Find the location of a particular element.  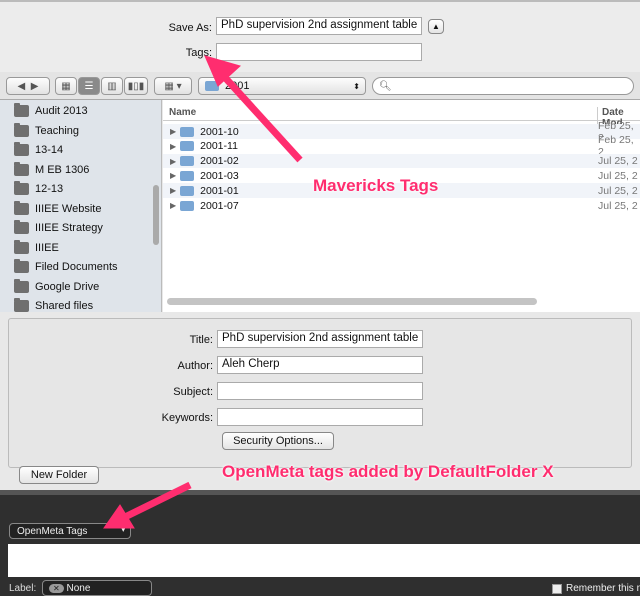

arrow-mavericks is located at coordinates (260, 116).